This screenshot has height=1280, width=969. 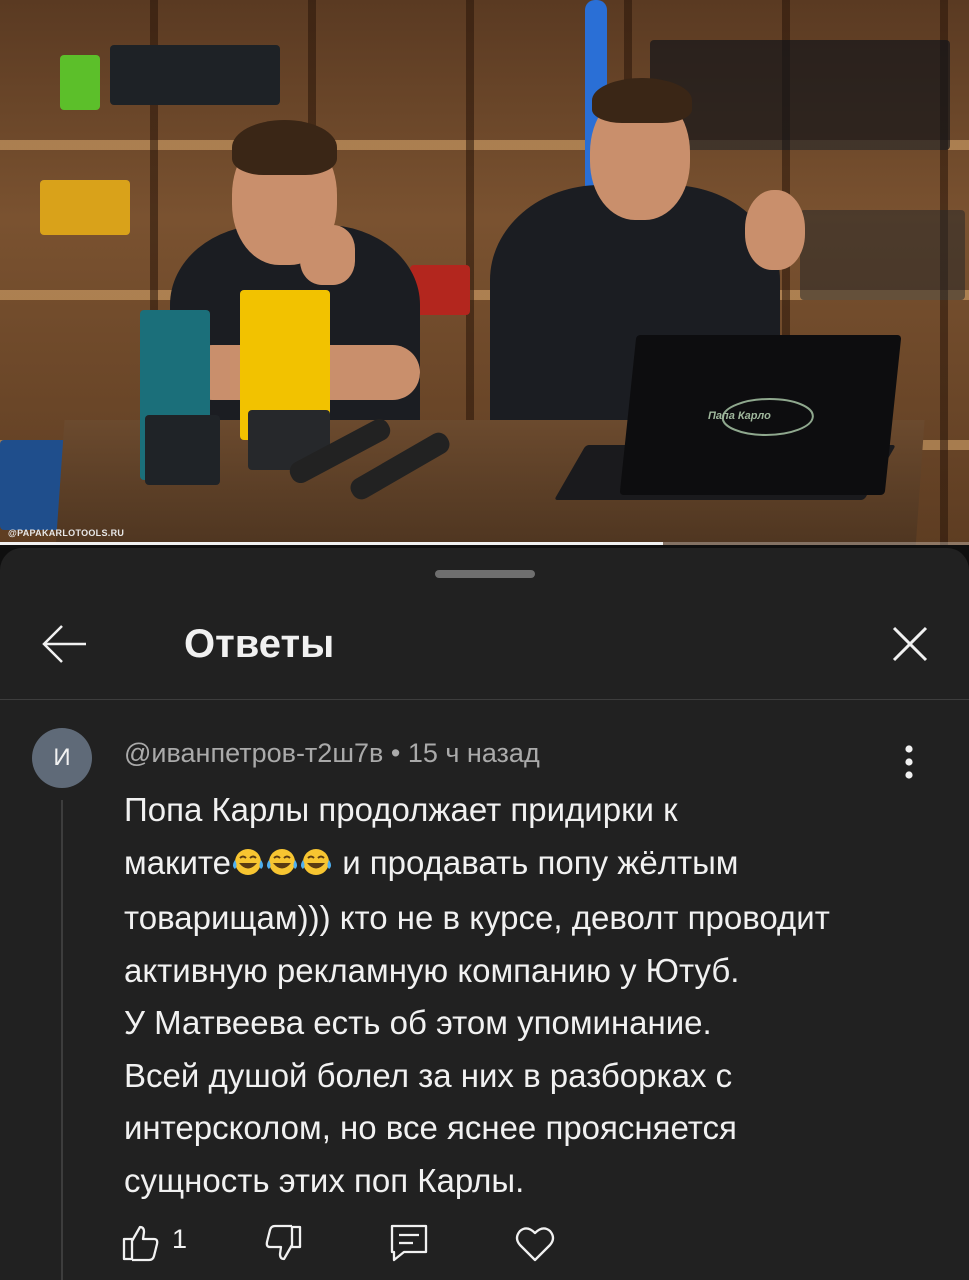 I want to click on close-icon, so click(x=910, y=644).